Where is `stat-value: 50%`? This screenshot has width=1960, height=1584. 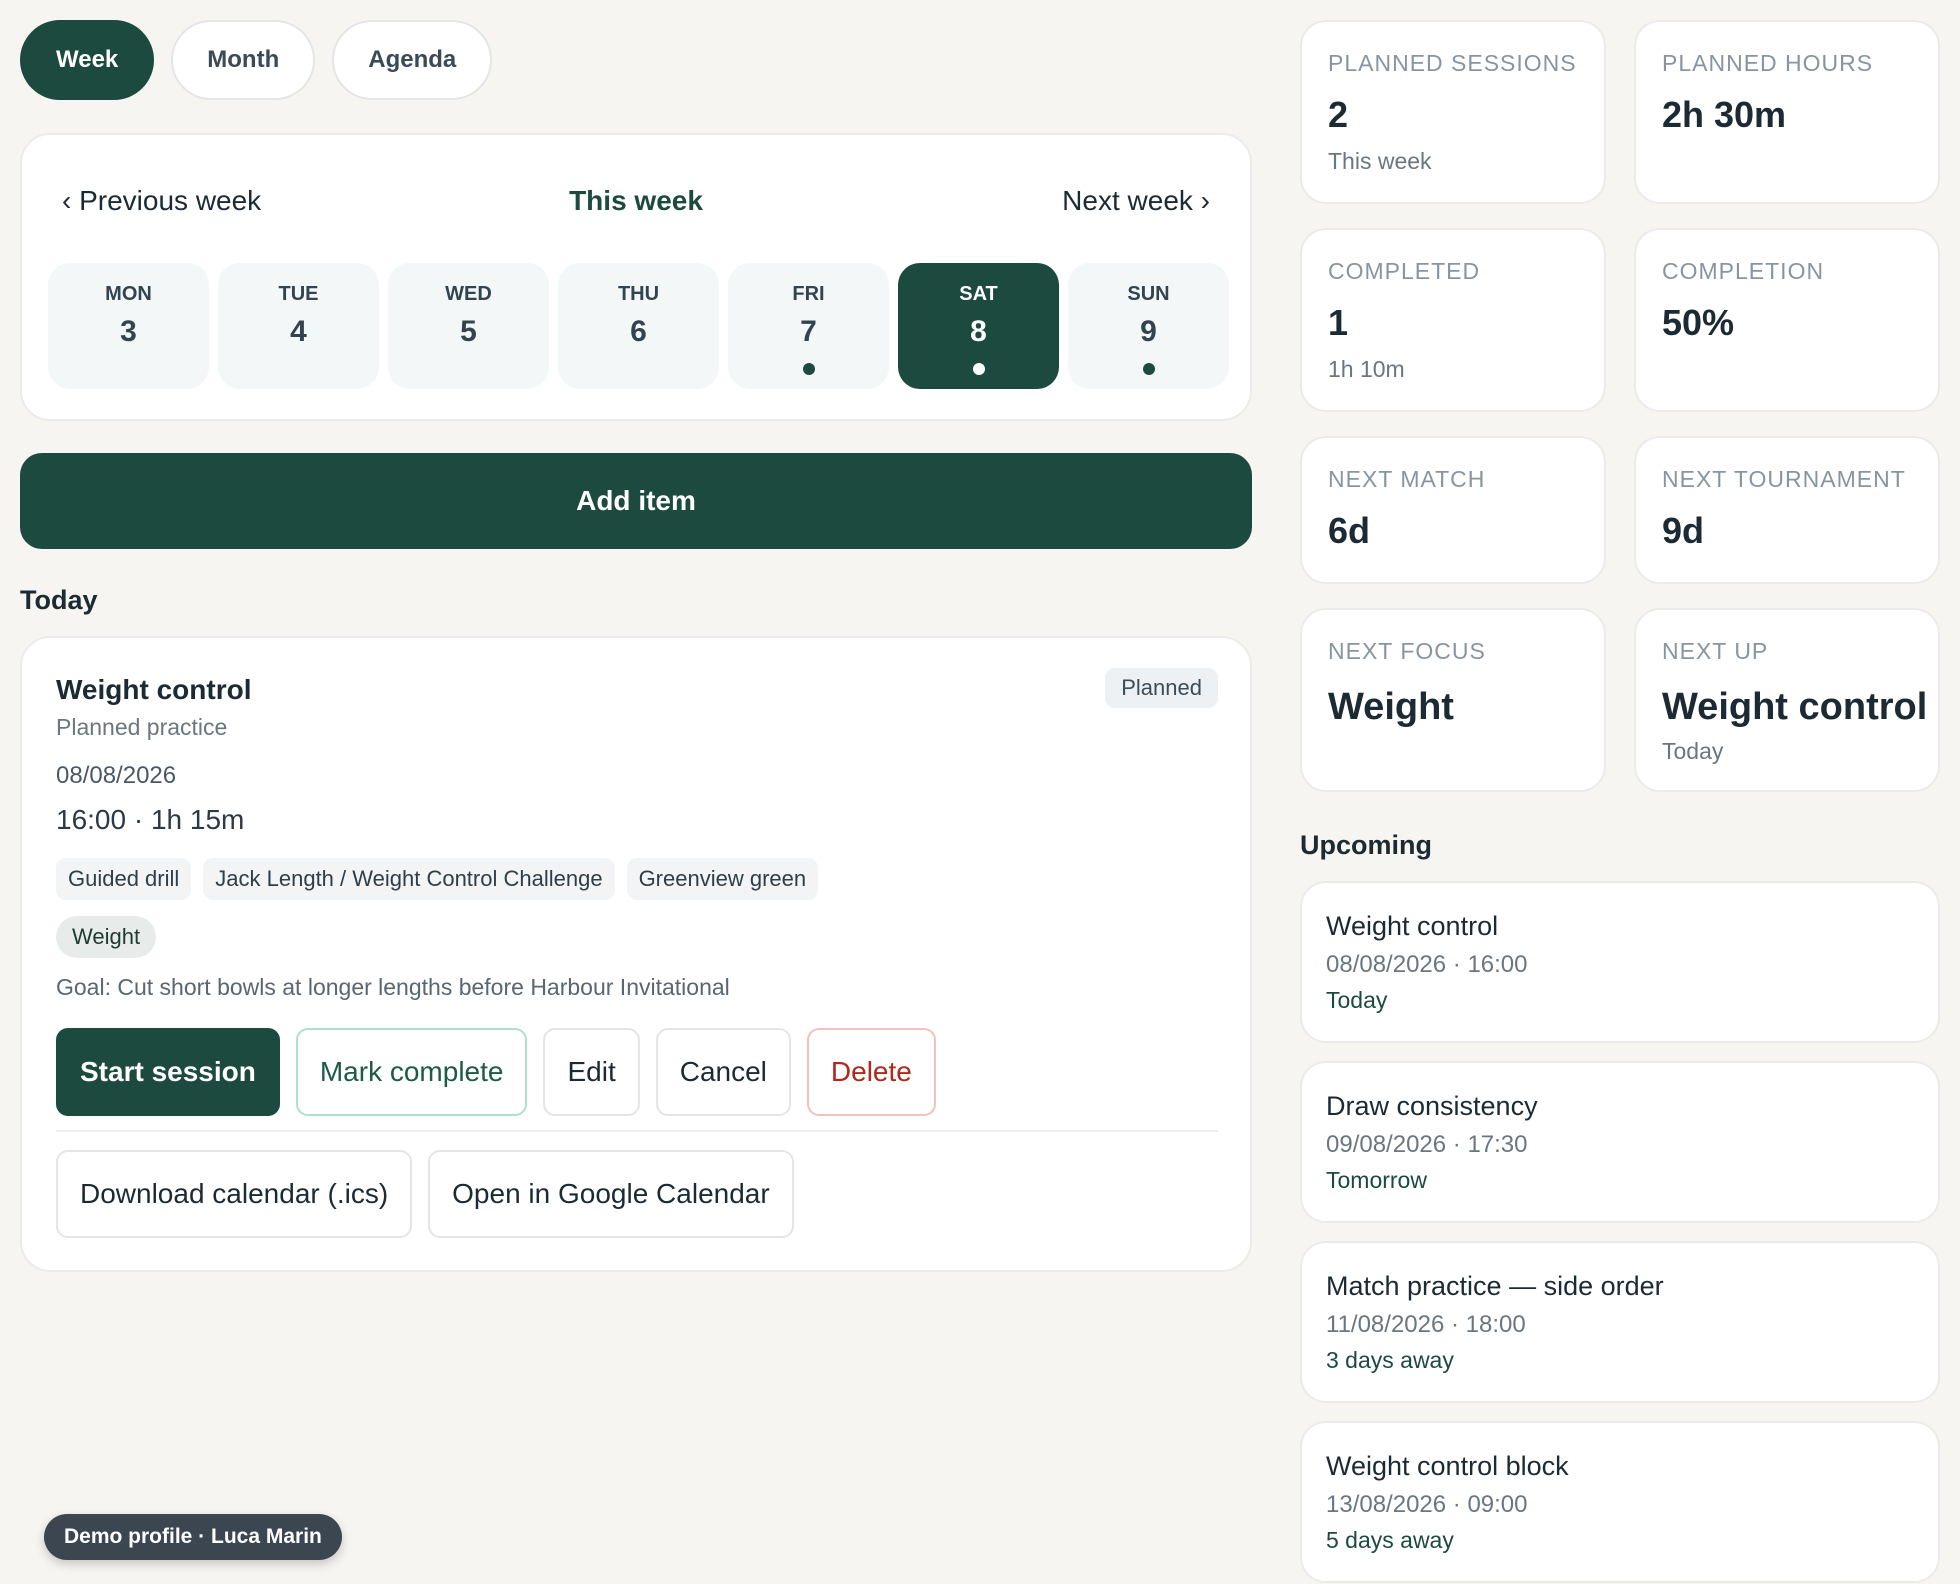 stat-value: 50% is located at coordinates (1698, 322).